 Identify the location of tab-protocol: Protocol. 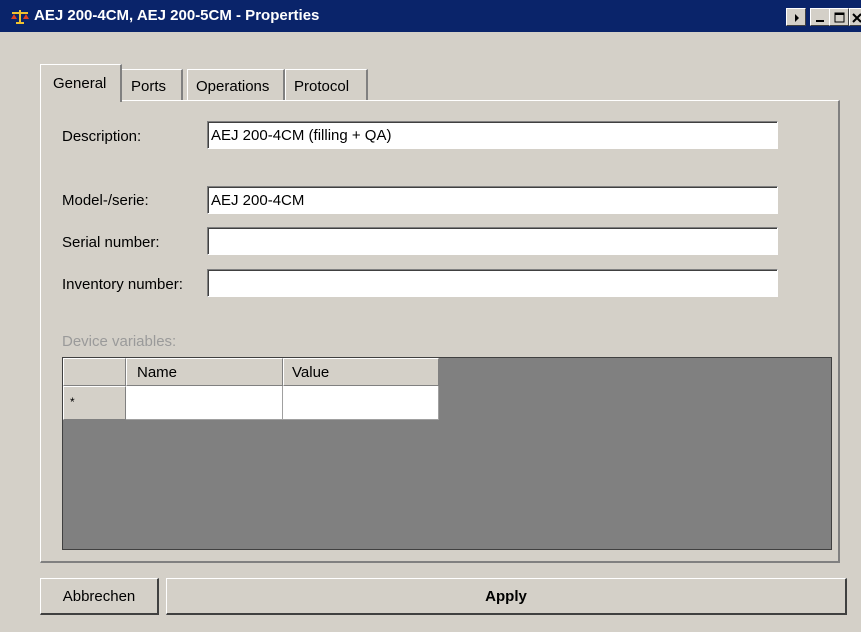
(326, 85).